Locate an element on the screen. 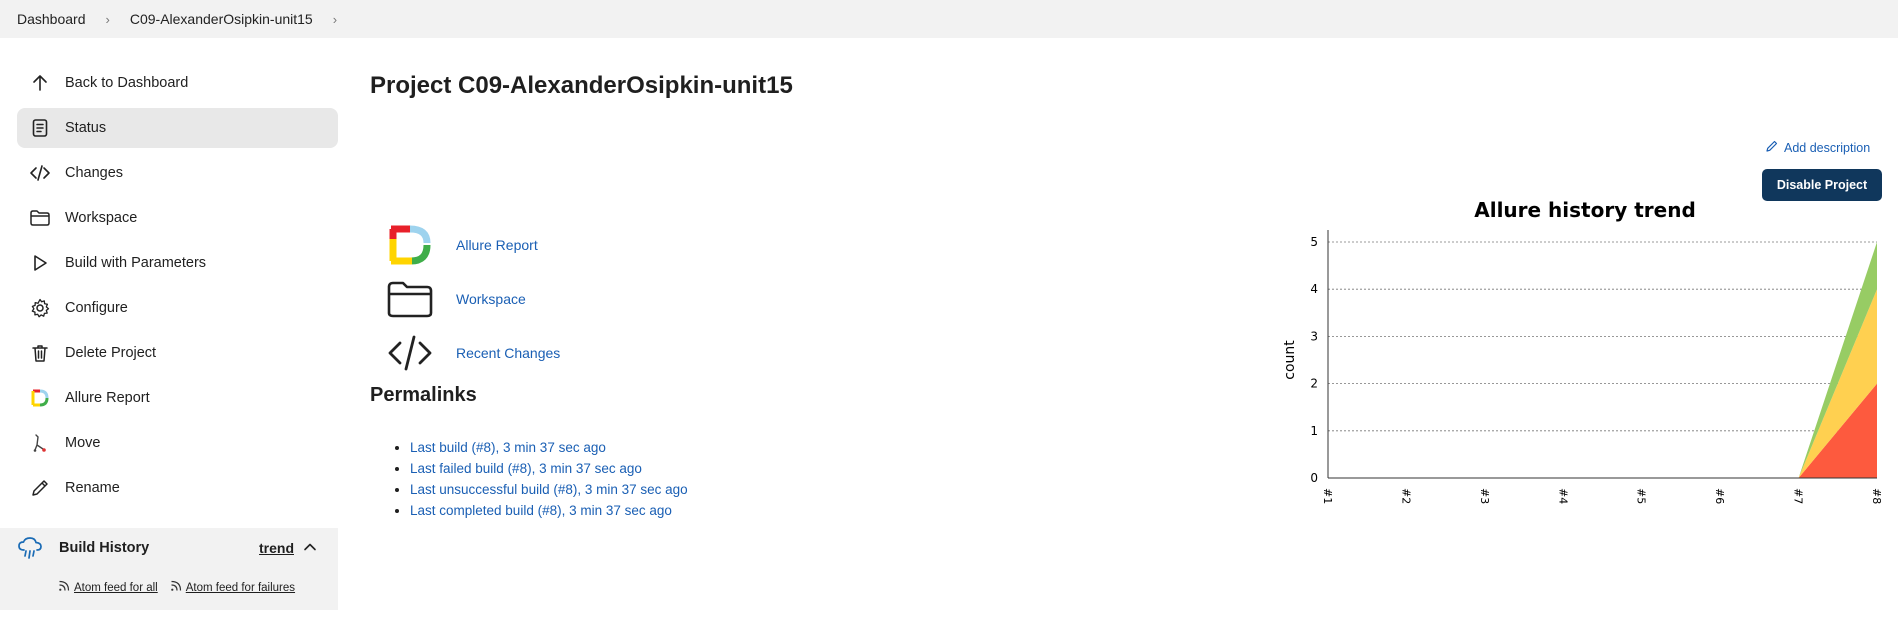 This screenshot has height=634, width=1898. permalink-last-failed-build: Last failed build (#8), 3 min 37 sec ago is located at coordinates (526, 468).